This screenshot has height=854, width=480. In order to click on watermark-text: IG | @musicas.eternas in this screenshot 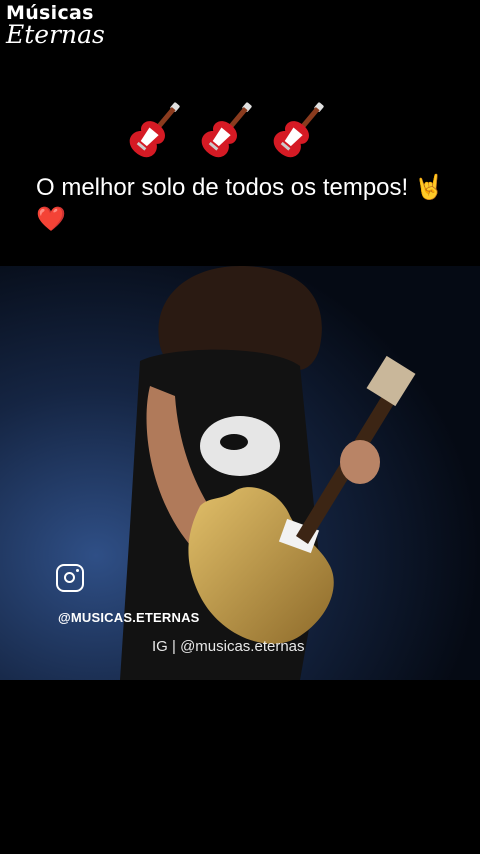, I will do `click(228, 646)`.